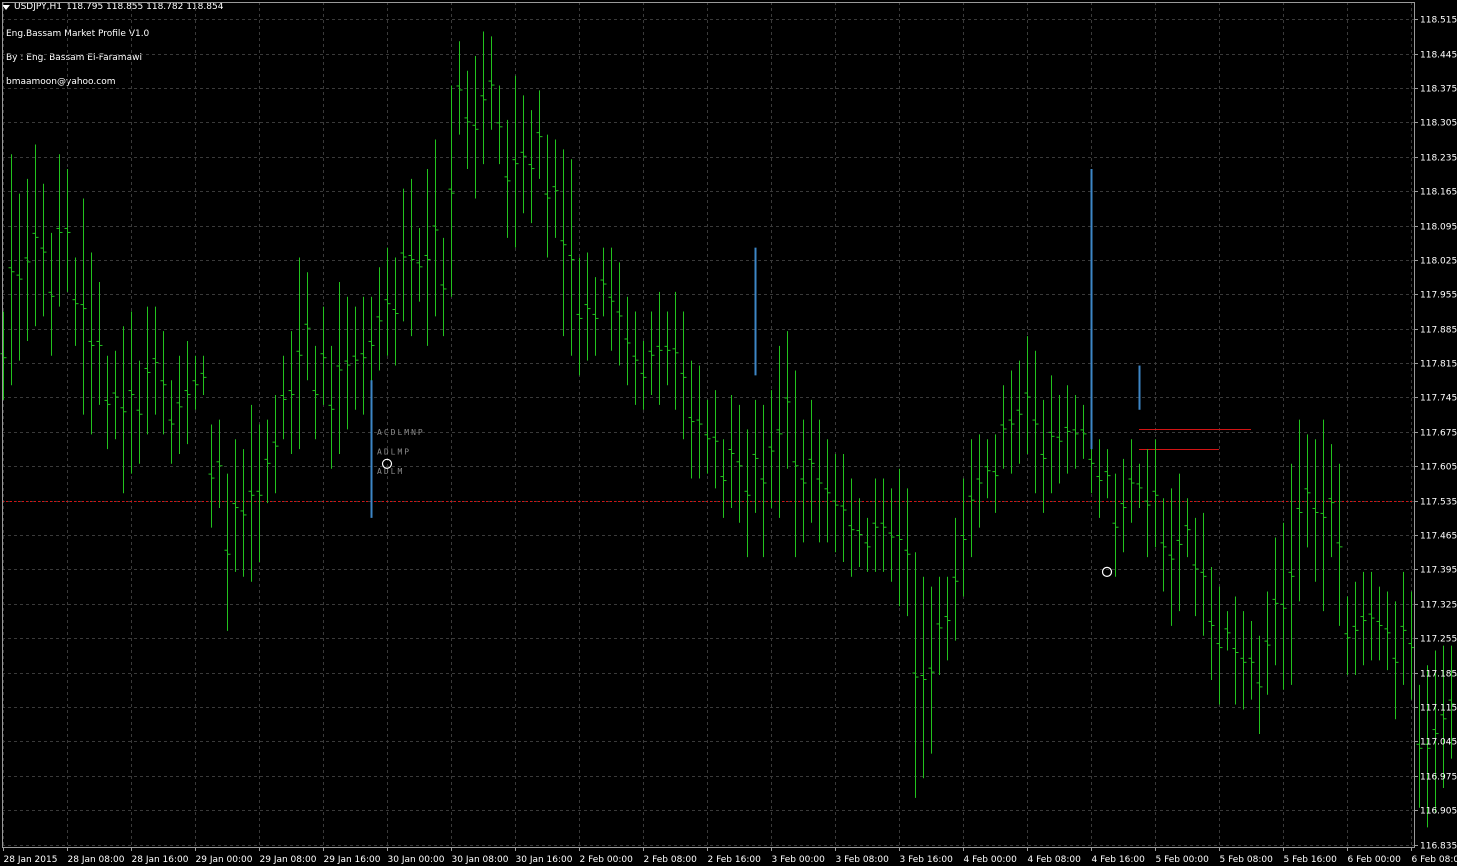 The height and width of the screenshot is (866, 1457). What do you see at coordinates (1375, 860) in the screenshot?
I see `time-tick-label: 6 Feb 00:00` at bounding box center [1375, 860].